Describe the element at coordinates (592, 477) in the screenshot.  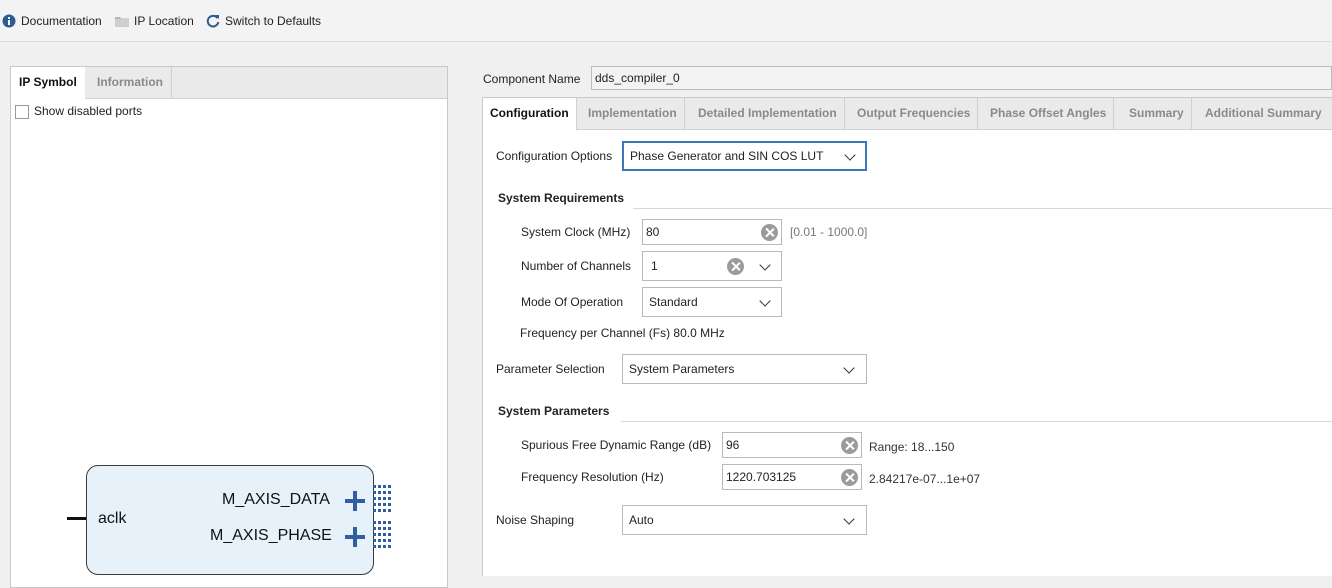
I see `frequency-resolution-label: Frequency Resolution (Hz)` at that location.